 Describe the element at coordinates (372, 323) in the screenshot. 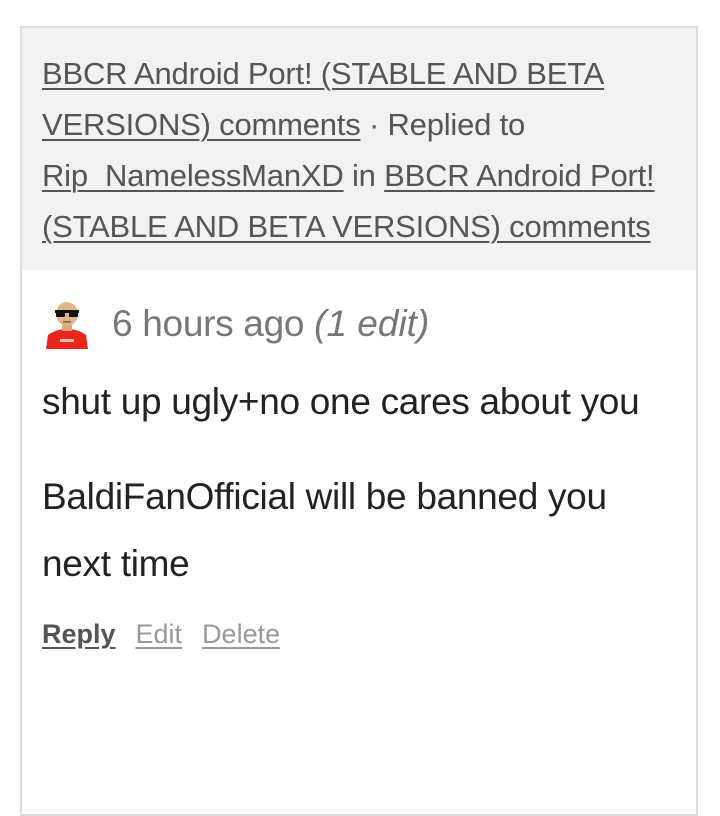

I see `edit-count: (1 edit)` at that location.